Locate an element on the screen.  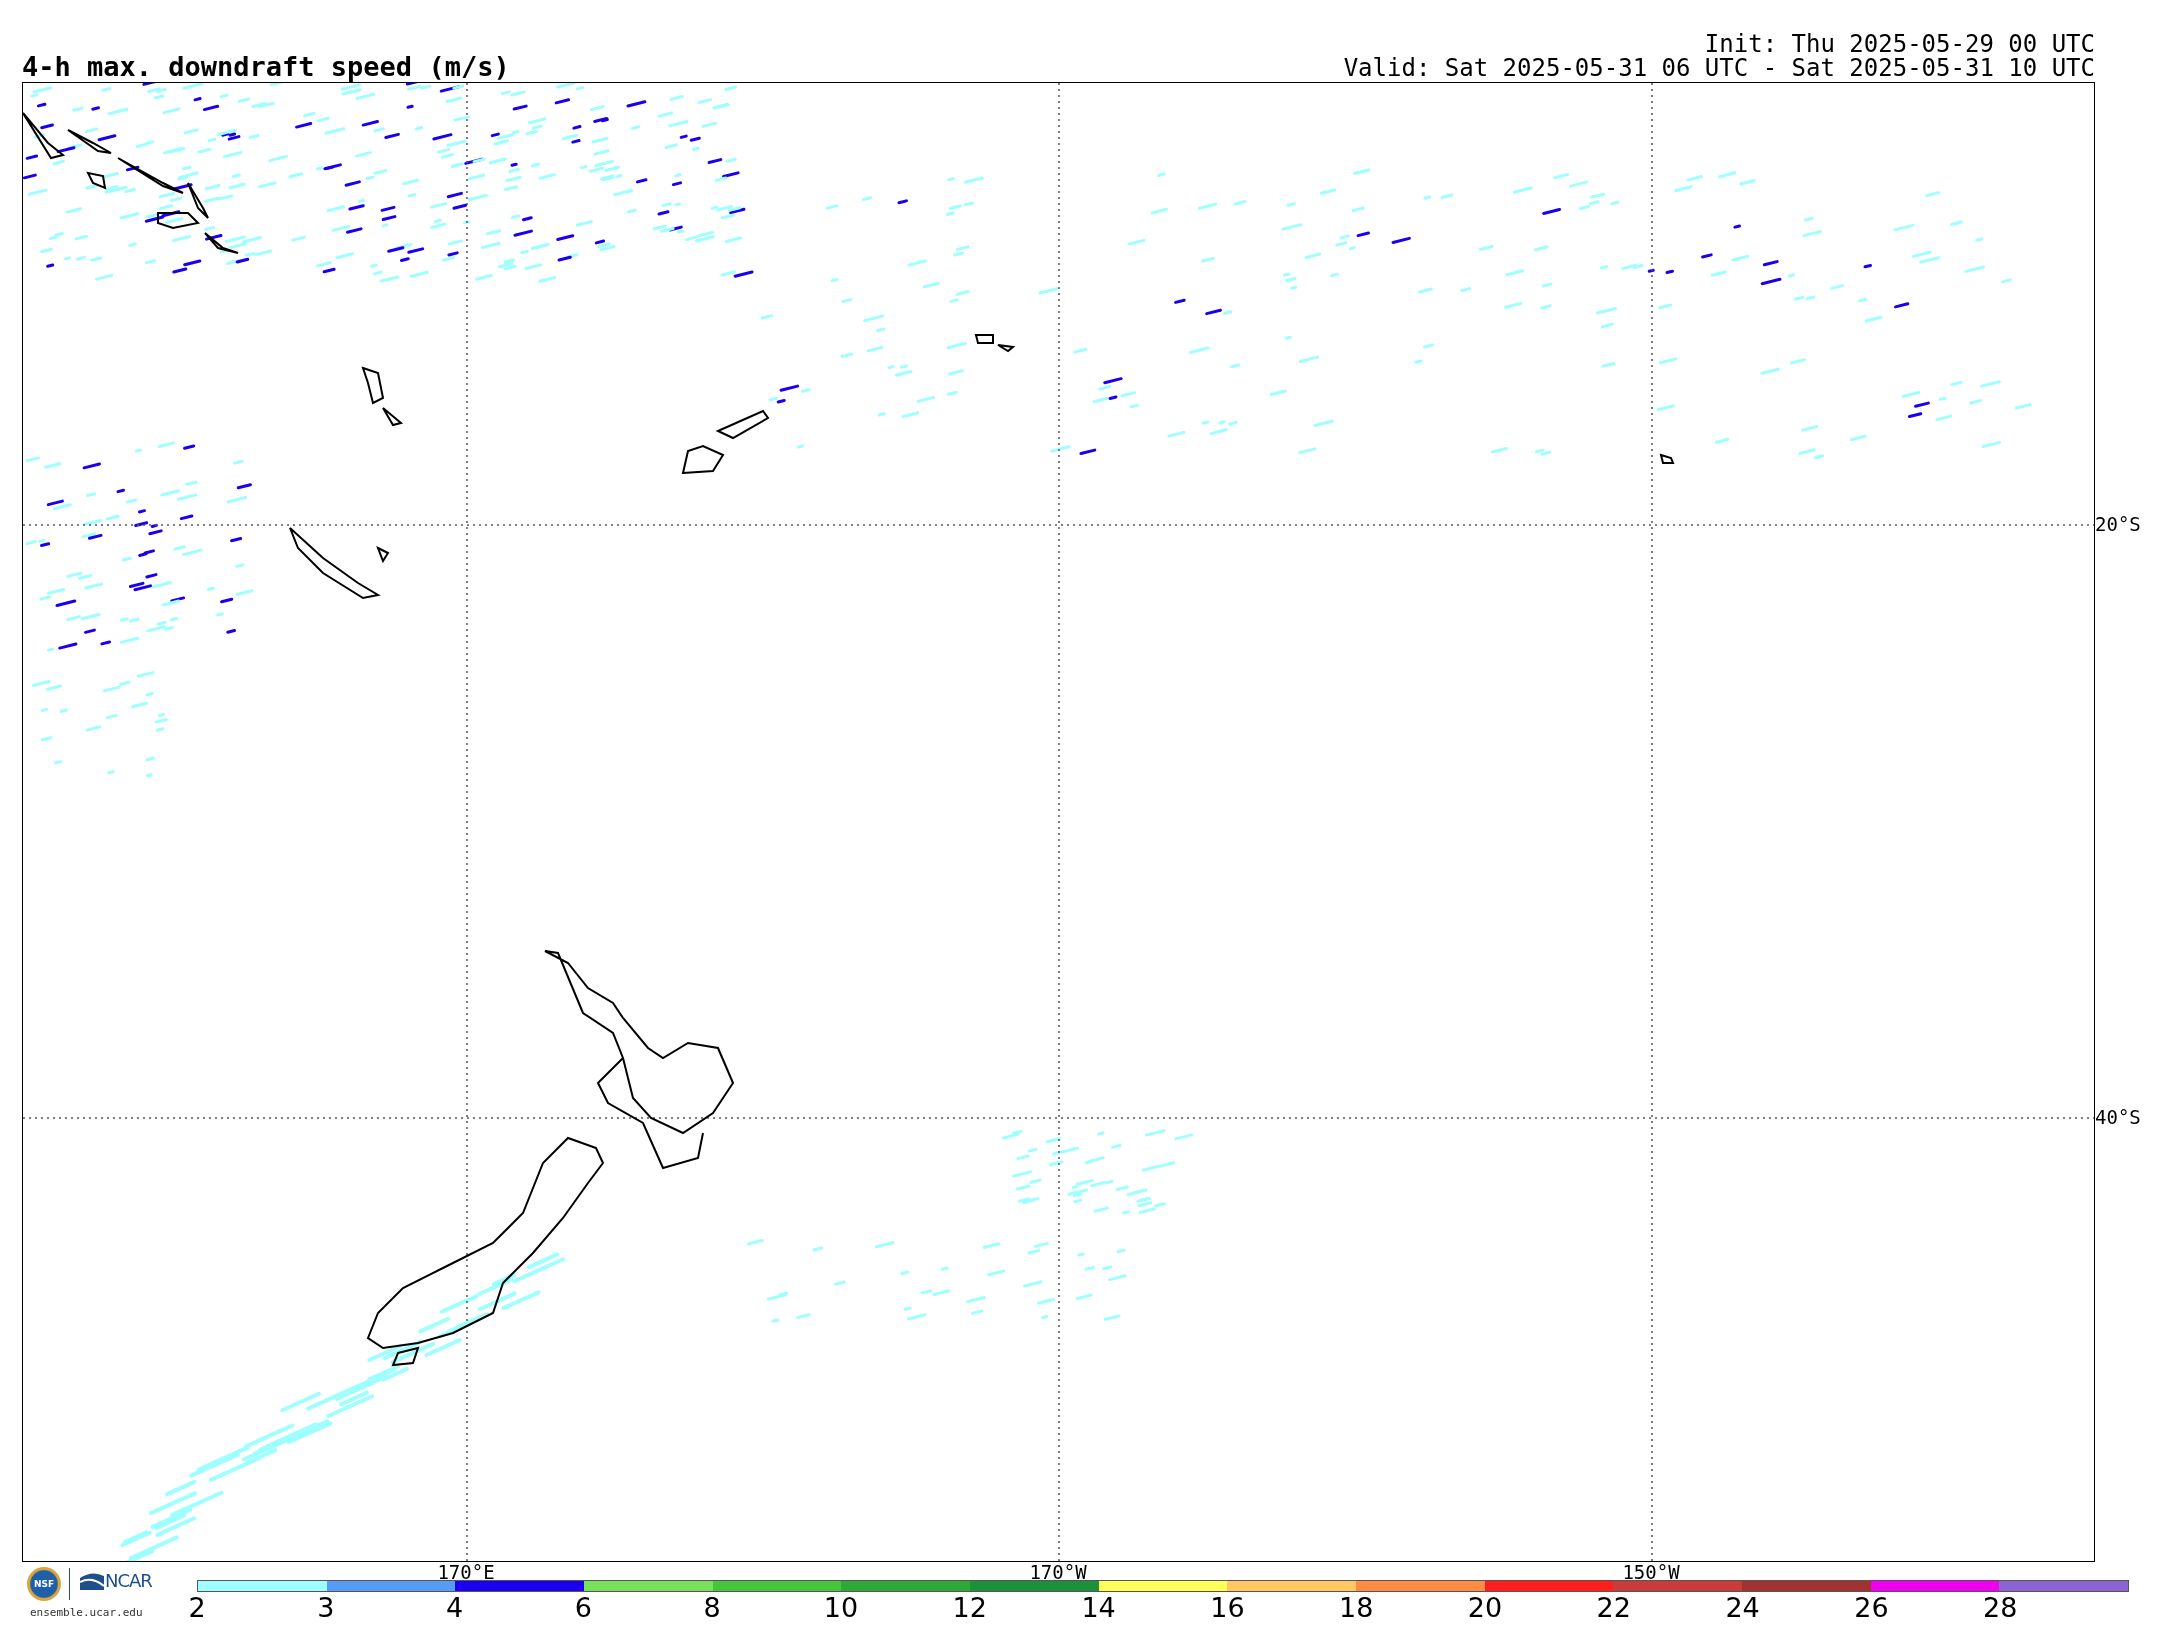
scale-tick-label: 20 is located at coordinates (1485, 1607).